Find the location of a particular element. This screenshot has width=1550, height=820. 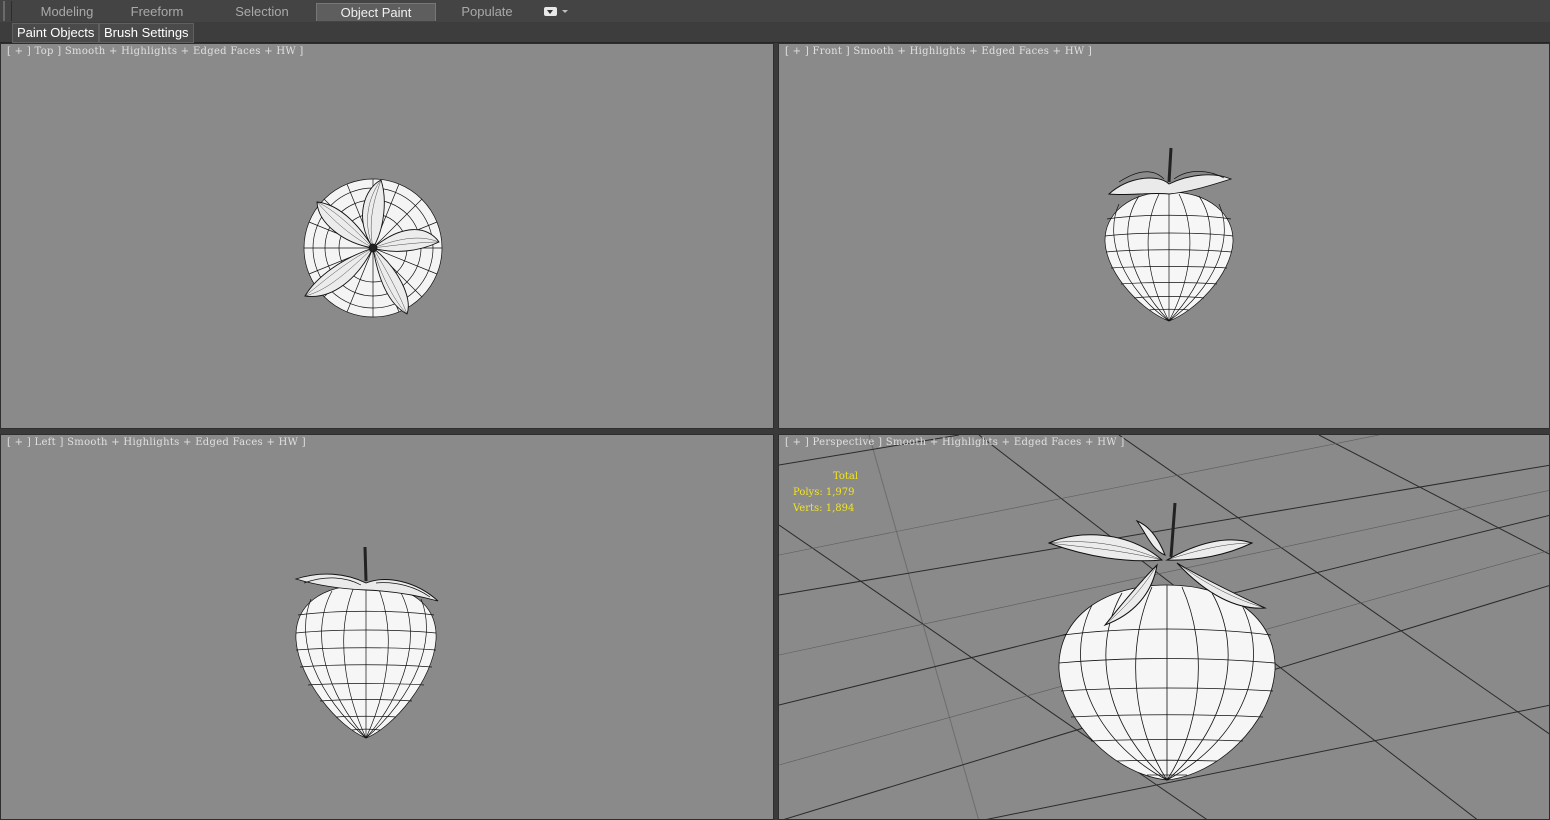

stats-polys: Polys: 1,979 is located at coordinates (824, 492).